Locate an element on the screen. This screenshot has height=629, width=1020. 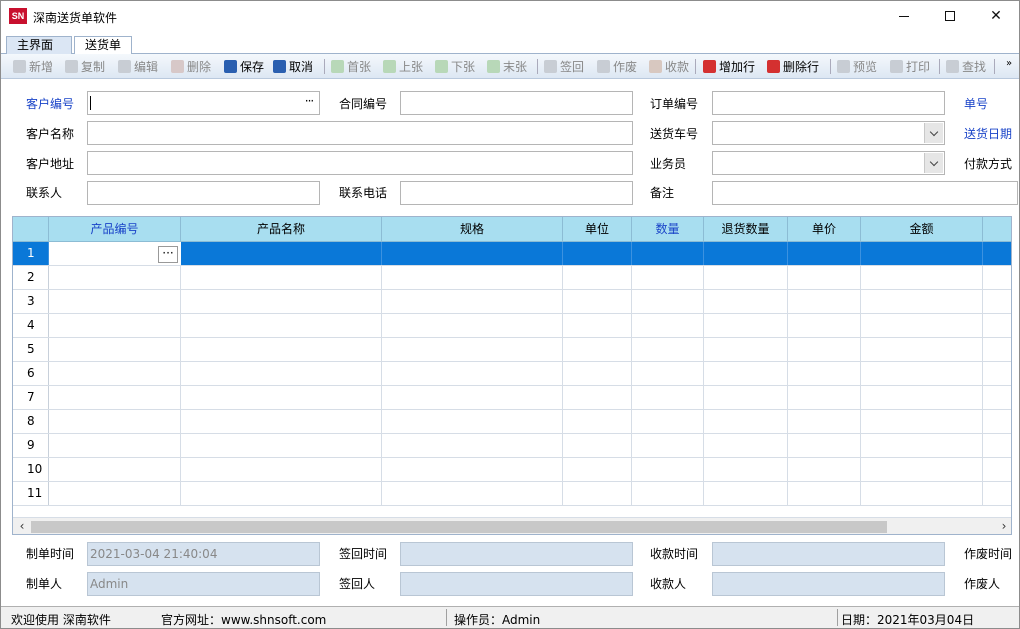
maximize-button is located at coordinates (950, 16).